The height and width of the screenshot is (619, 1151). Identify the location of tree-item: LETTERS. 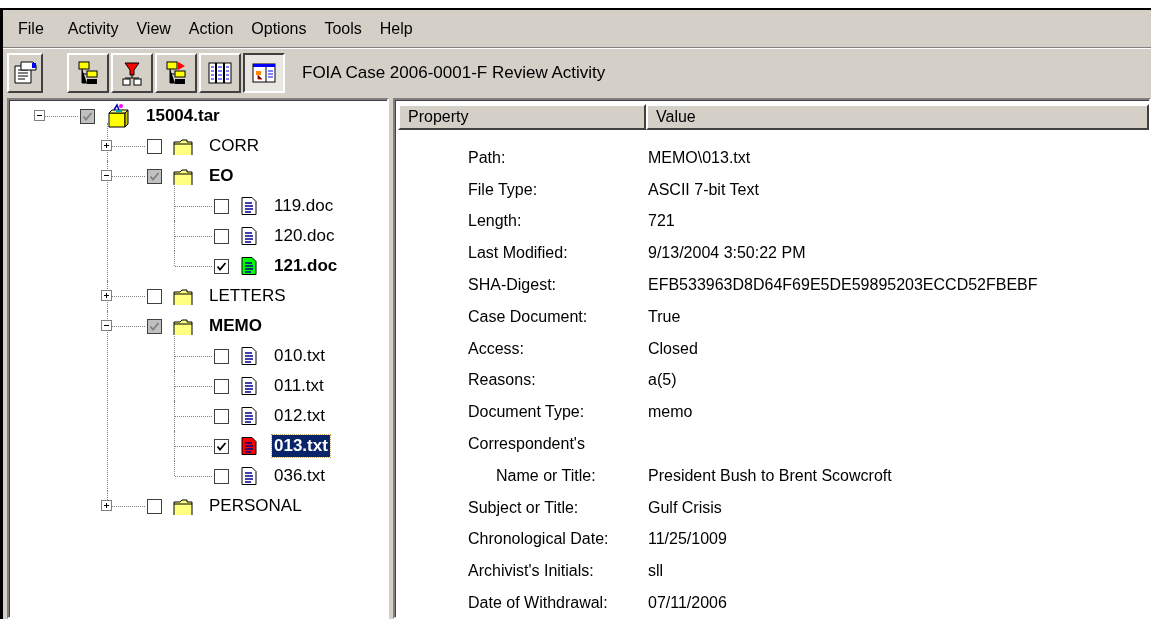
(247, 296).